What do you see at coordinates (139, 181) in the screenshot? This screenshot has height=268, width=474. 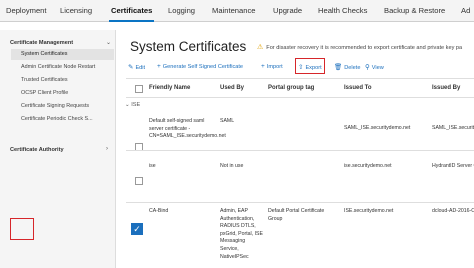 I see `row-checkbox` at bounding box center [139, 181].